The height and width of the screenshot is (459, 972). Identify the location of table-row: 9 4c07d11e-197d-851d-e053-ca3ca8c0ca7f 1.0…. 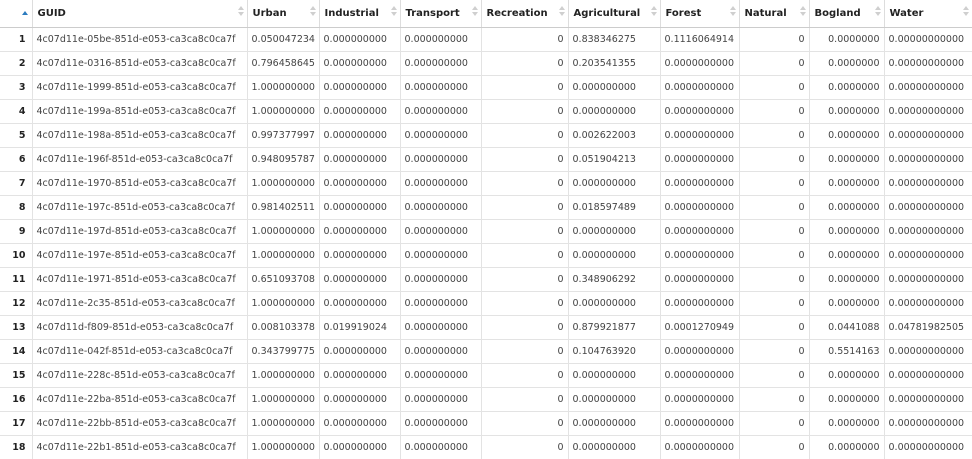
(486, 231).